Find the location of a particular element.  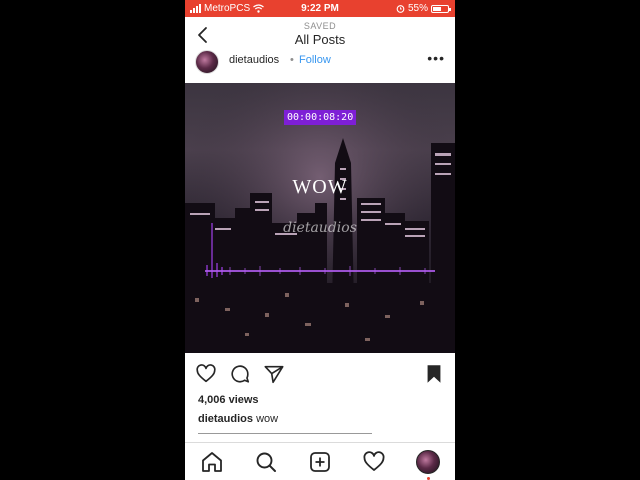

page-title: All Posts is located at coordinates (320, 39).